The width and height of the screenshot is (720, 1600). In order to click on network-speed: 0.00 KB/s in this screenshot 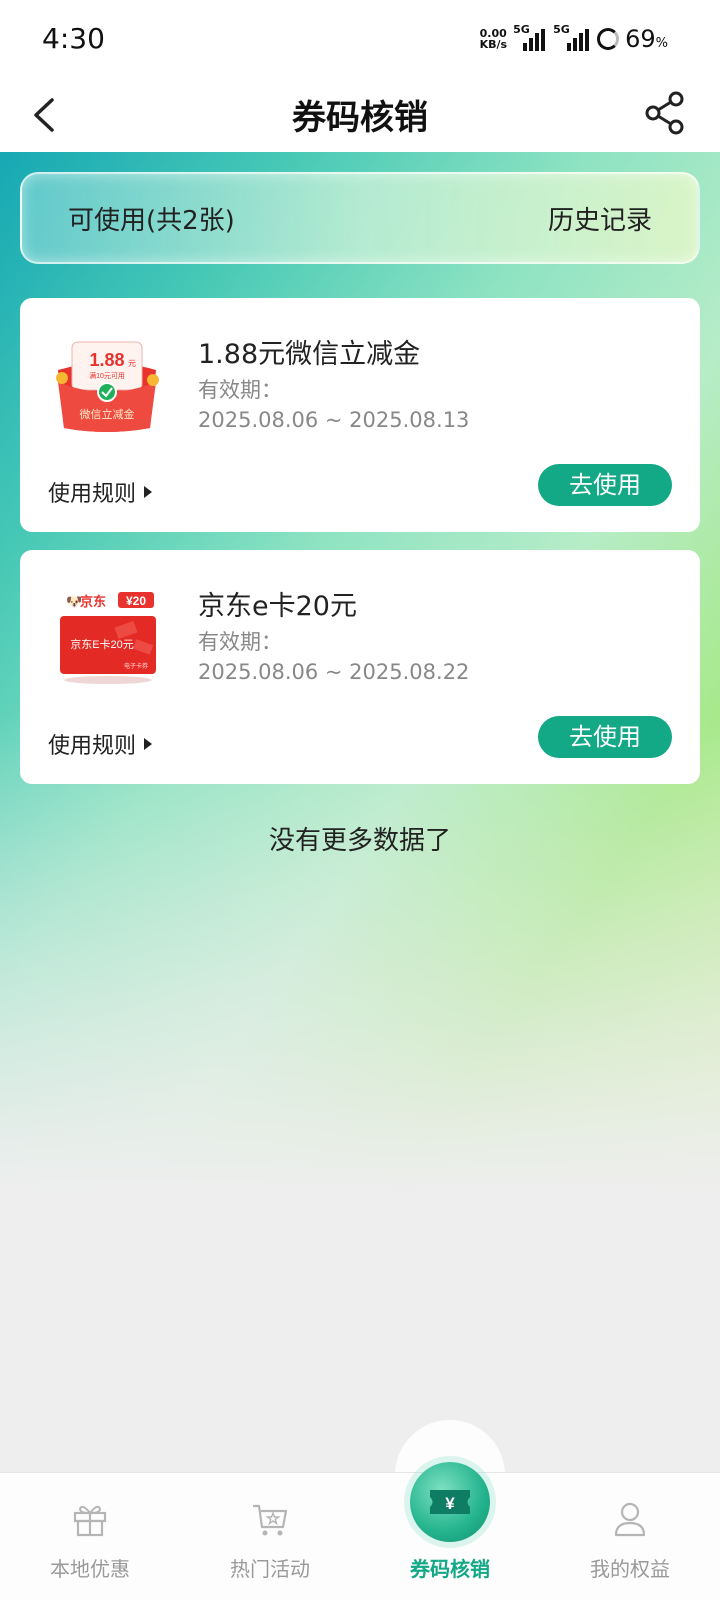, I will do `click(493, 39)`.